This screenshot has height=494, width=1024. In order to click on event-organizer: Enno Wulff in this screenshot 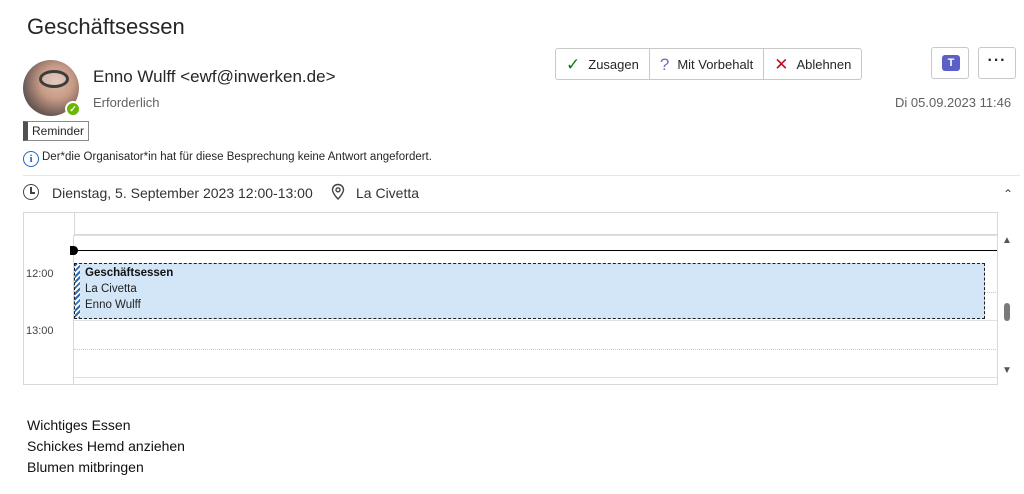, I will do `click(113, 305)`.